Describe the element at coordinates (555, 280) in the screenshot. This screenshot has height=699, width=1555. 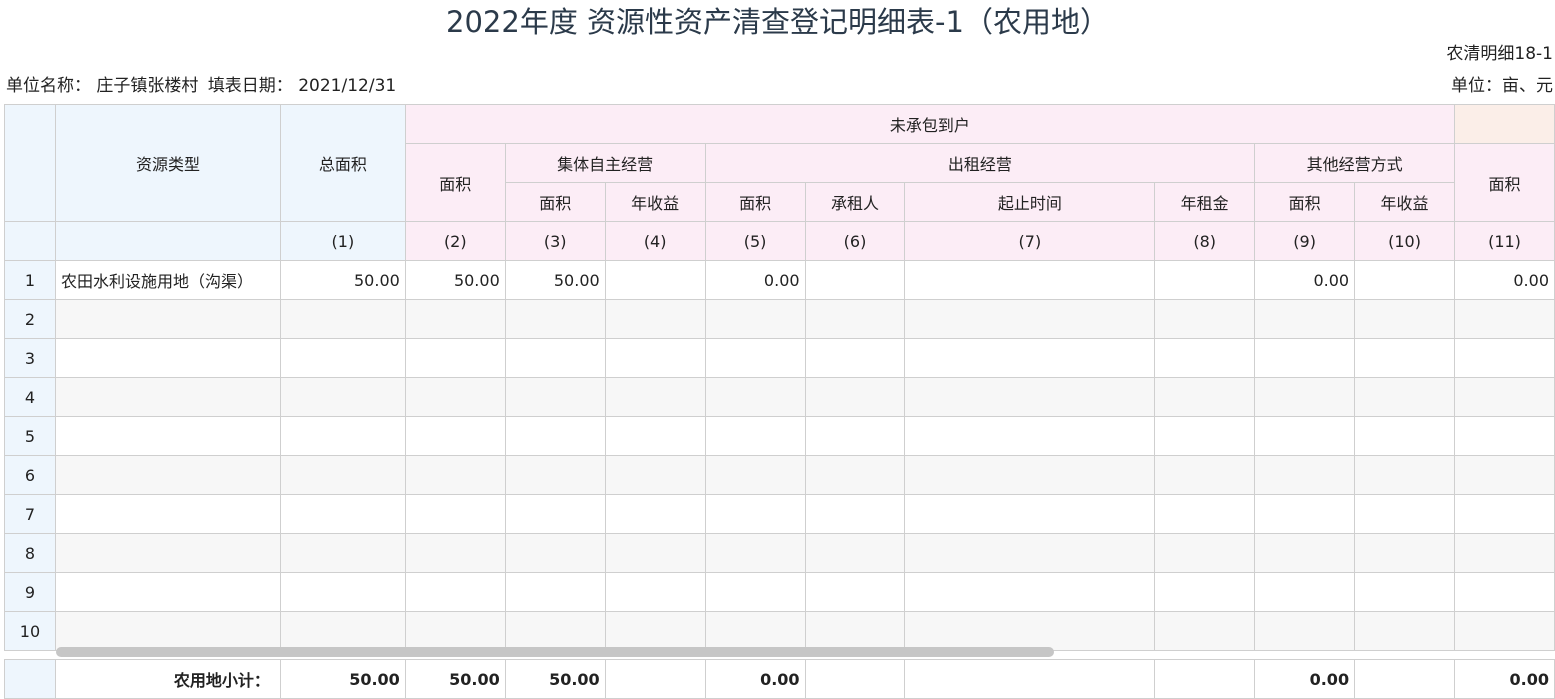
I see `cell-c3: 50.00` at that location.